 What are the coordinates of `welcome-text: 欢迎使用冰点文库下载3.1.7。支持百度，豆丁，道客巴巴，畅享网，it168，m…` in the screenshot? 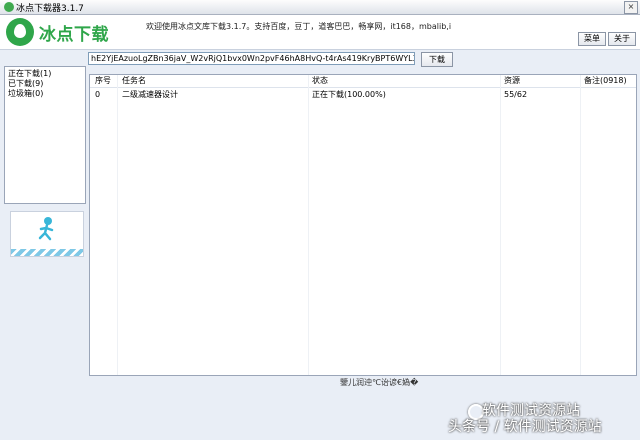 It's located at (299, 26).